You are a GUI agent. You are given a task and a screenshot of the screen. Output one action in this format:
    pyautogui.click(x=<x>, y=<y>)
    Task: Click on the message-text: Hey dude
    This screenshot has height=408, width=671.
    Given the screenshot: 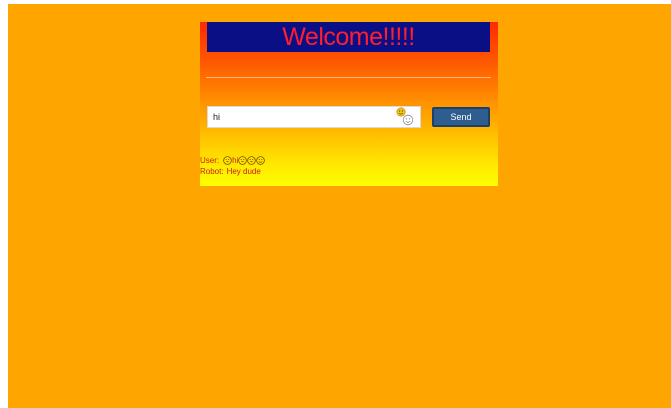 What is the action you would take?
    pyautogui.click(x=243, y=171)
    